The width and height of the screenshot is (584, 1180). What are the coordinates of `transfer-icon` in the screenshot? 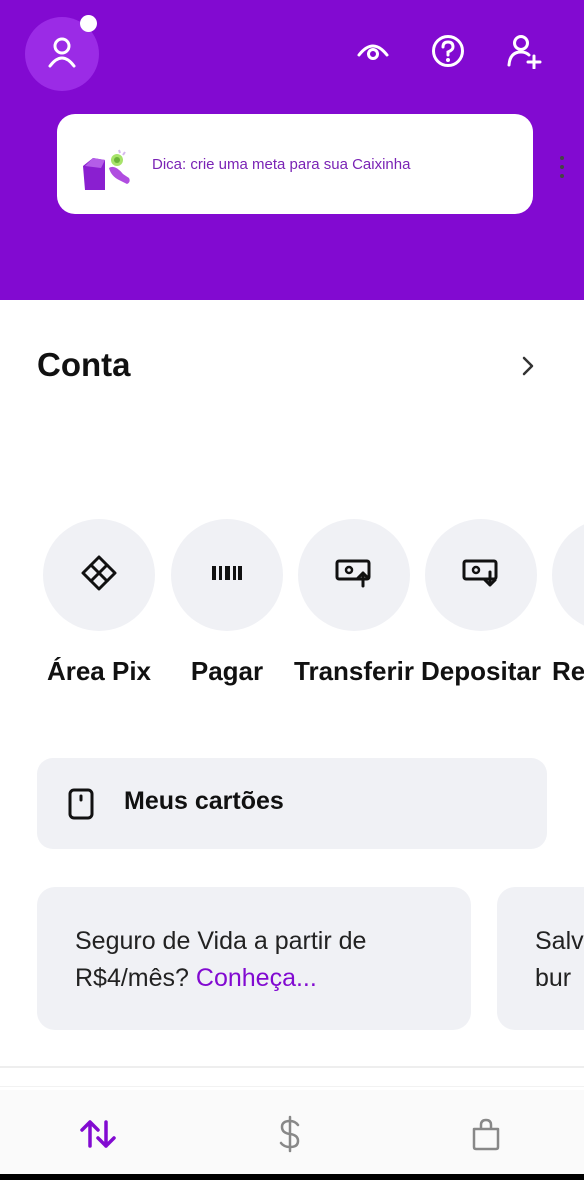 It's located at (354, 575).